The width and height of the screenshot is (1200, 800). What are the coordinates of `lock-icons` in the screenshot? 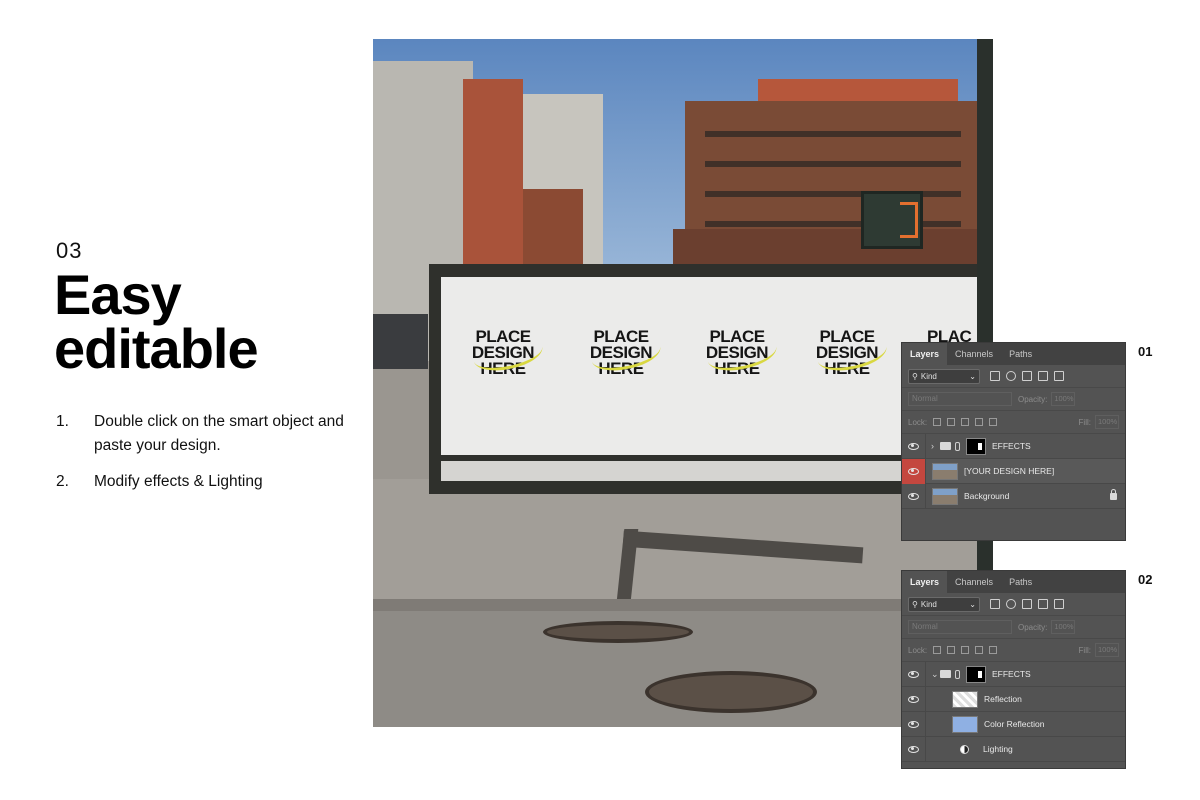 It's located at (965, 422).